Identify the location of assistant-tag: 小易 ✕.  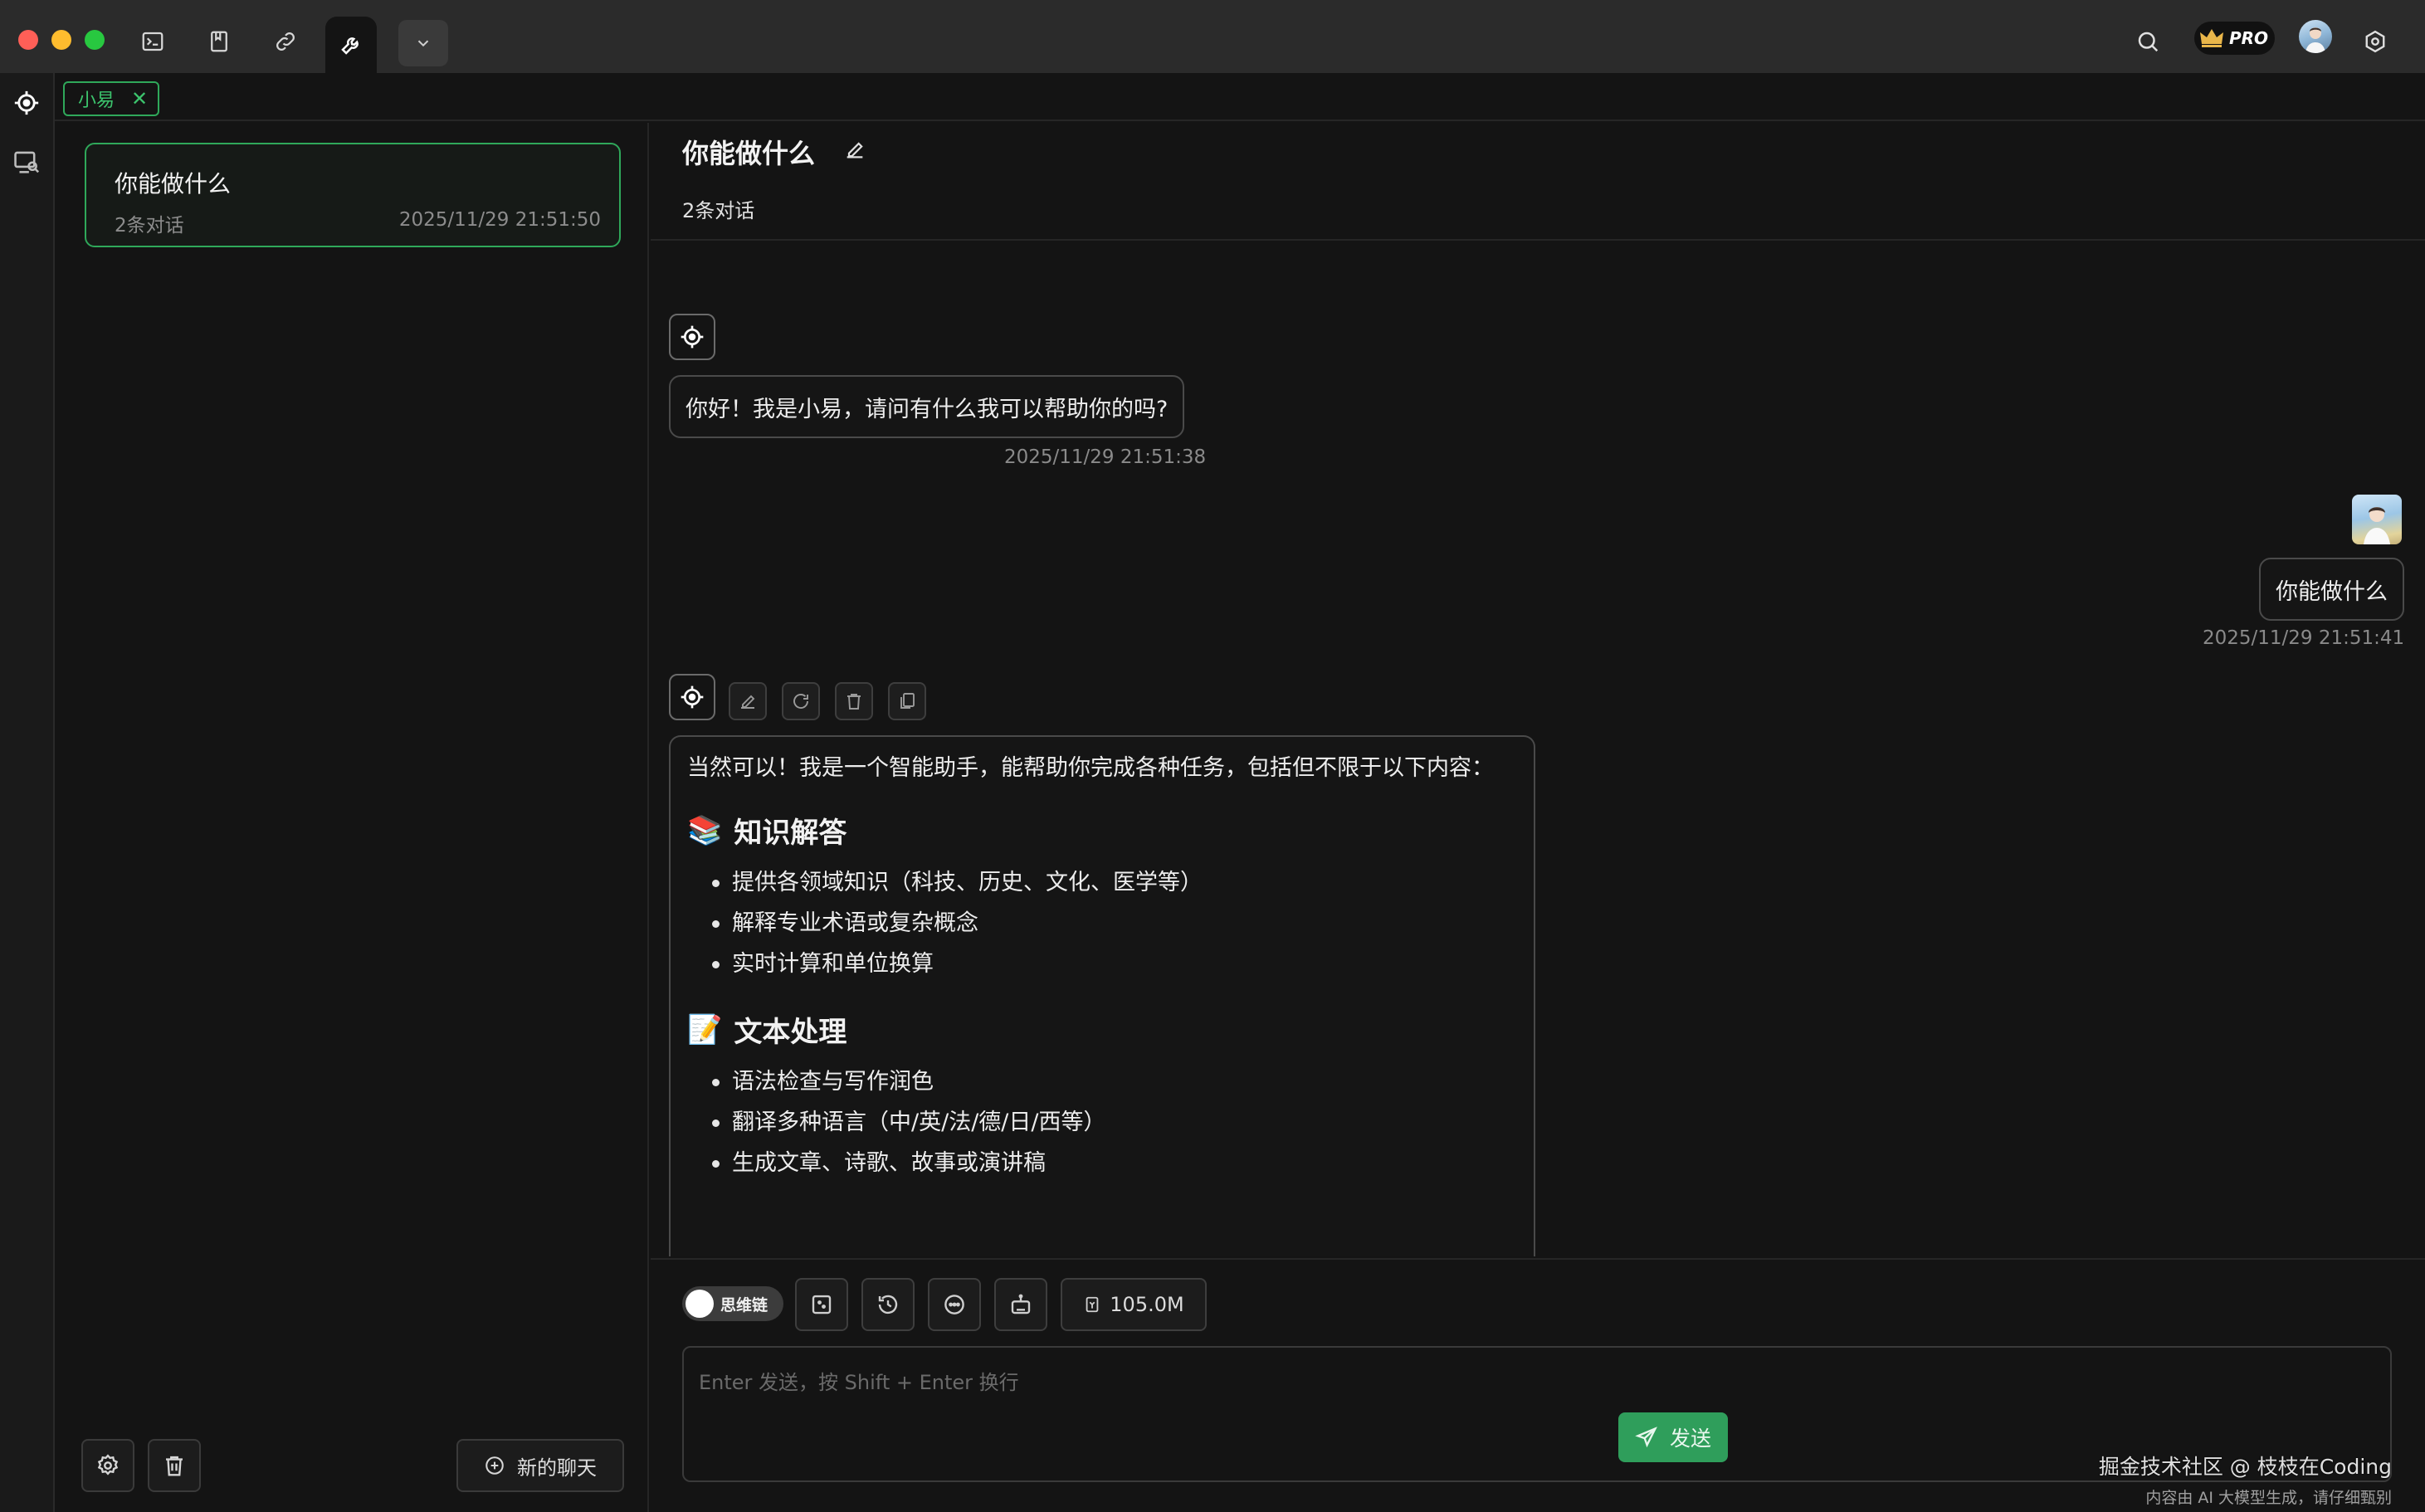
(111, 98).